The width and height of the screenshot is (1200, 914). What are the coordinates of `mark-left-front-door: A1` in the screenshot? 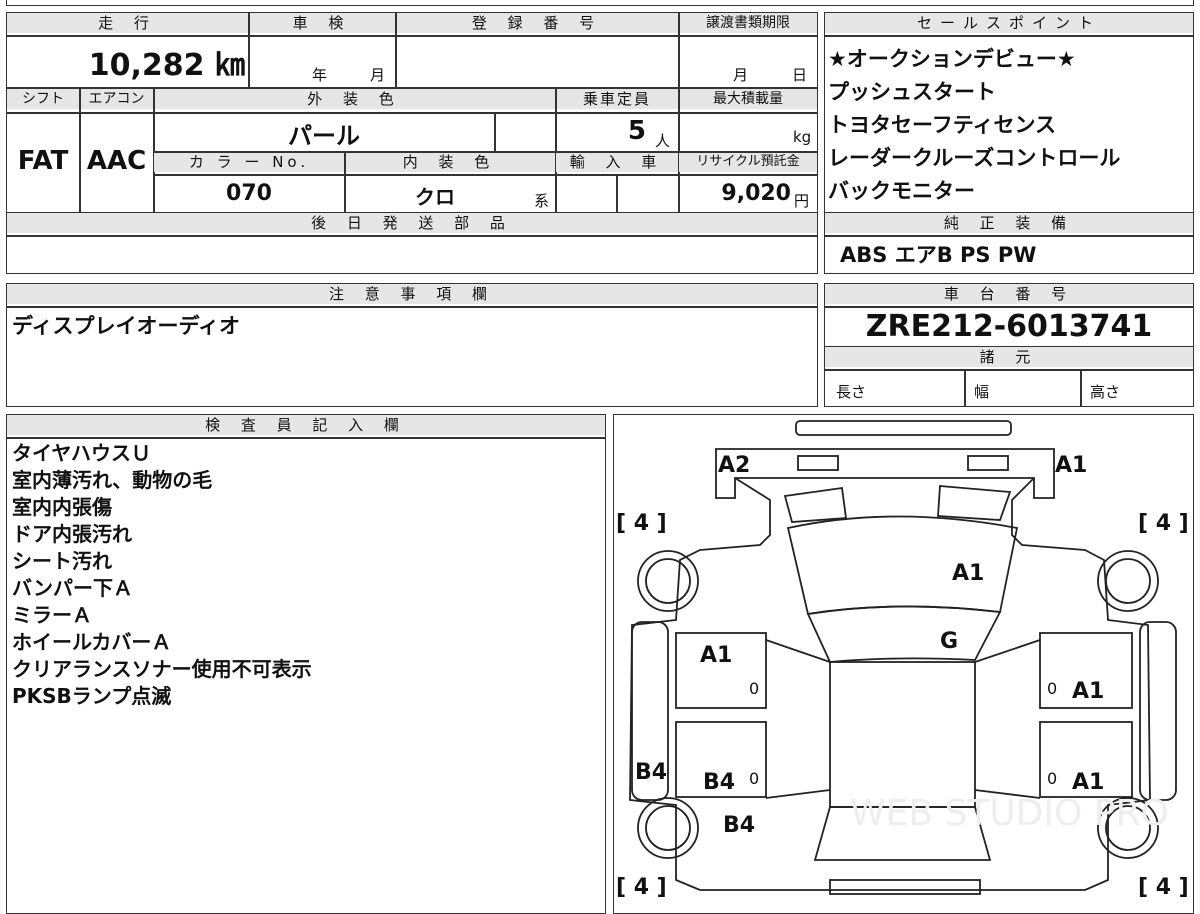 It's located at (716, 655).